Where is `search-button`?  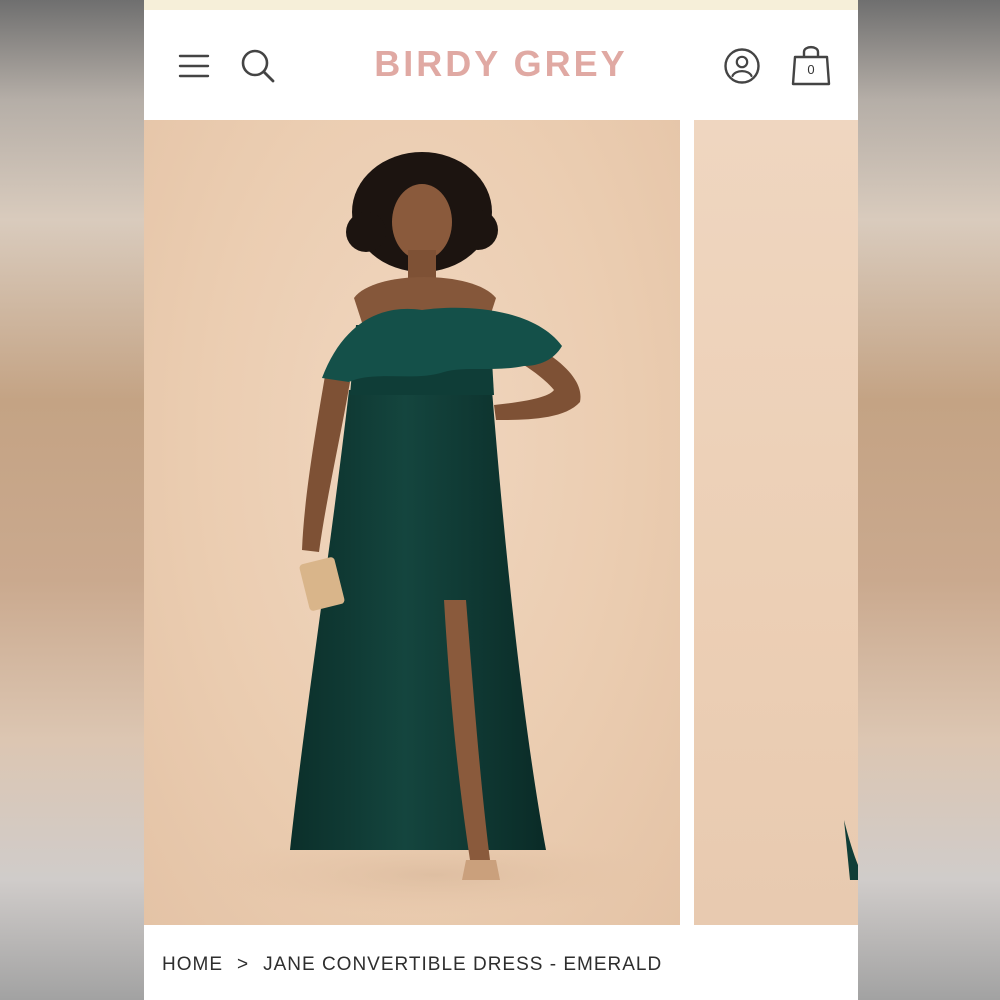
search-button is located at coordinates (258, 66).